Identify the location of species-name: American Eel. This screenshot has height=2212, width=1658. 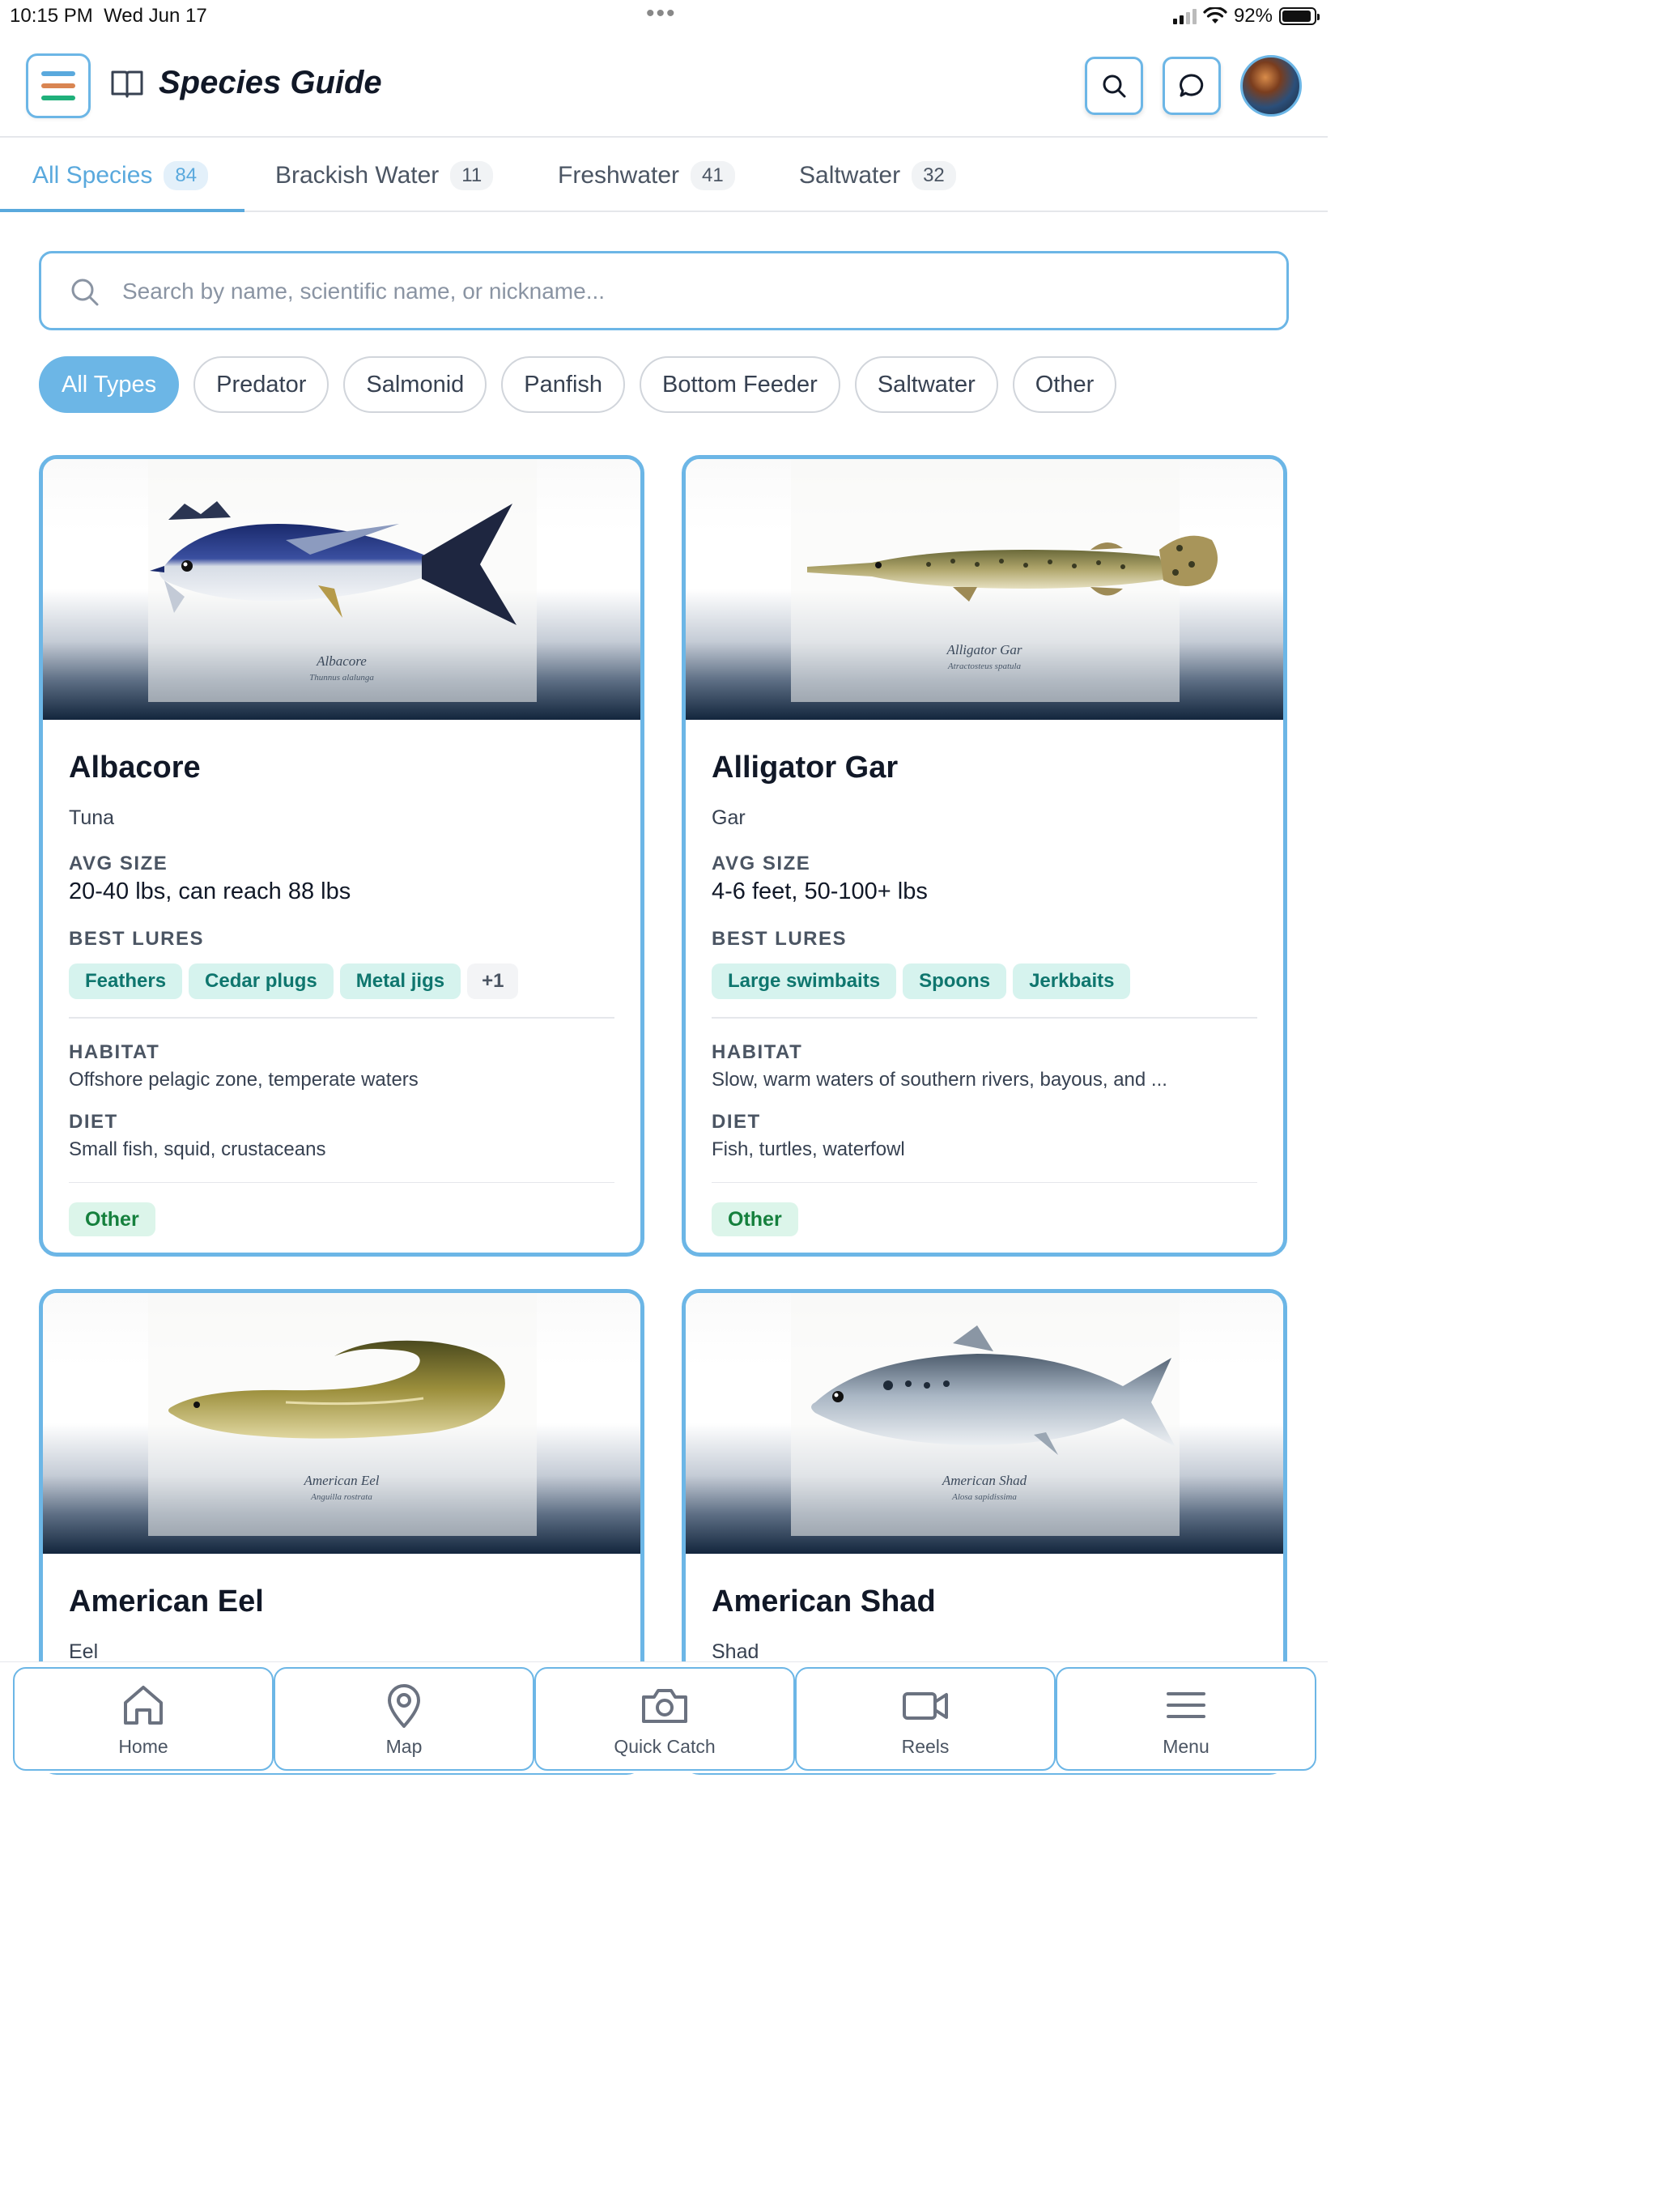
(166, 1602).